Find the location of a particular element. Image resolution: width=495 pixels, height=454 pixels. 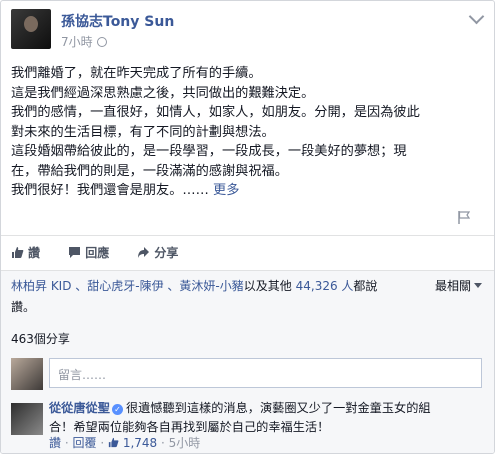

post-line: 我們的感情，一直很好，如情人，如家人，如朋友。分開，是因為彼此 is located at coordinates (215, 112).